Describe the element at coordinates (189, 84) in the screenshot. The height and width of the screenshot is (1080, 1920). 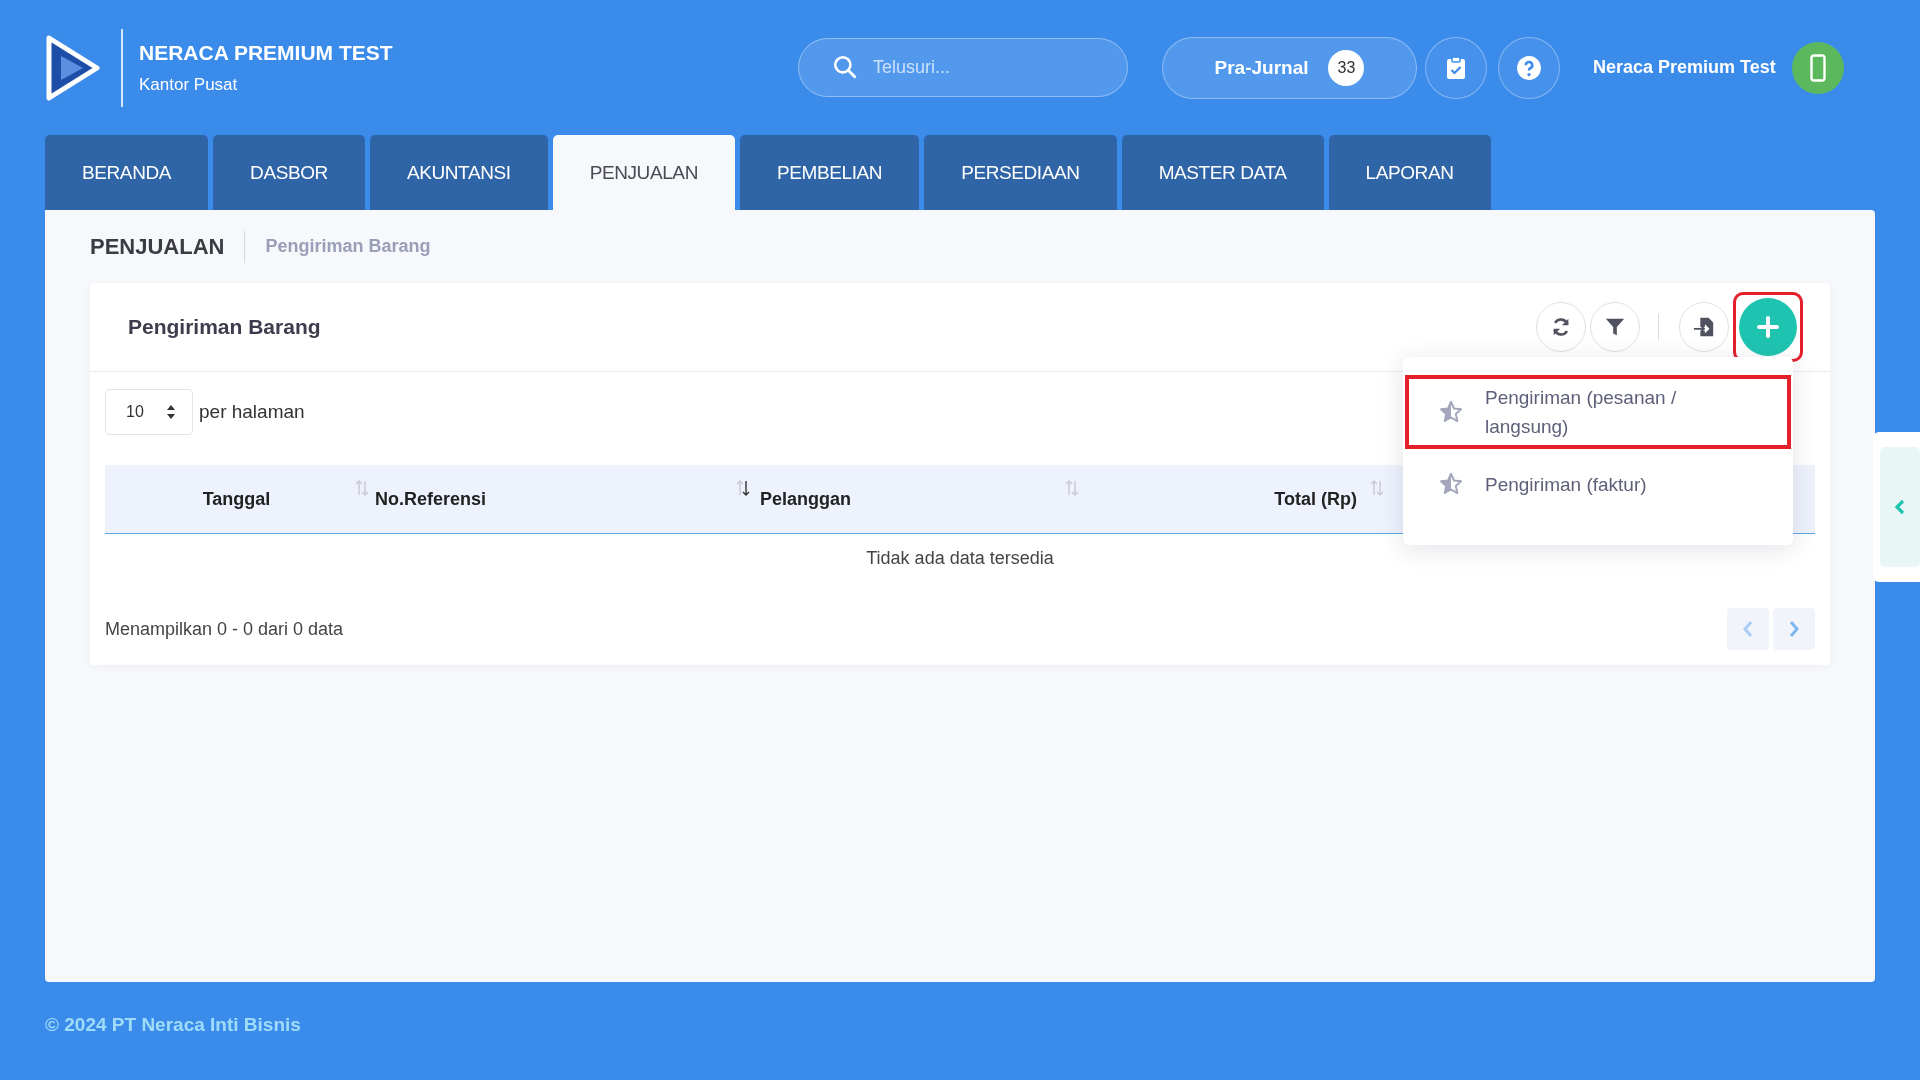
I see `branch-name: Kantor Pusat` at that location.